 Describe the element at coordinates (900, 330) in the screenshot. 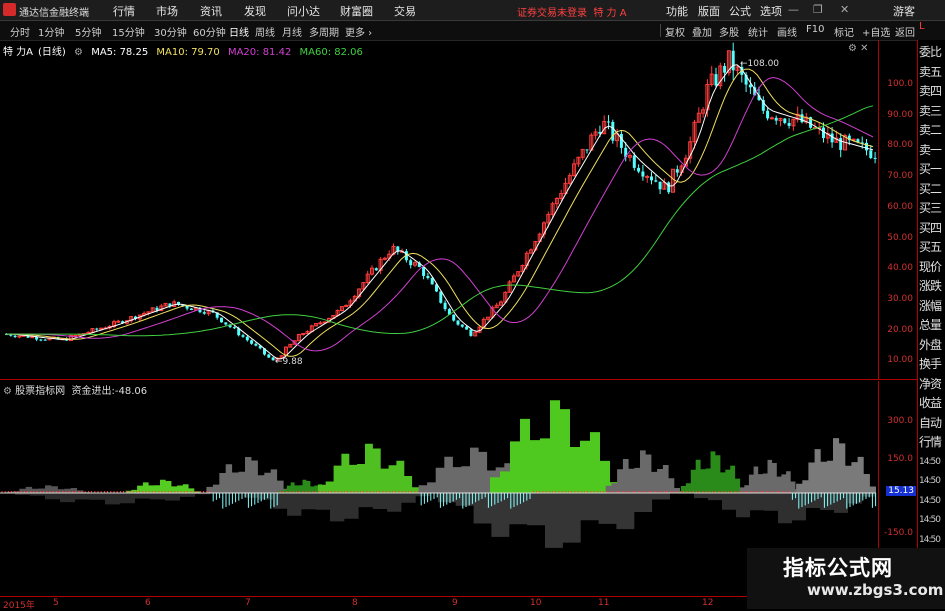

I see `price-tick: 20.00` at that location.